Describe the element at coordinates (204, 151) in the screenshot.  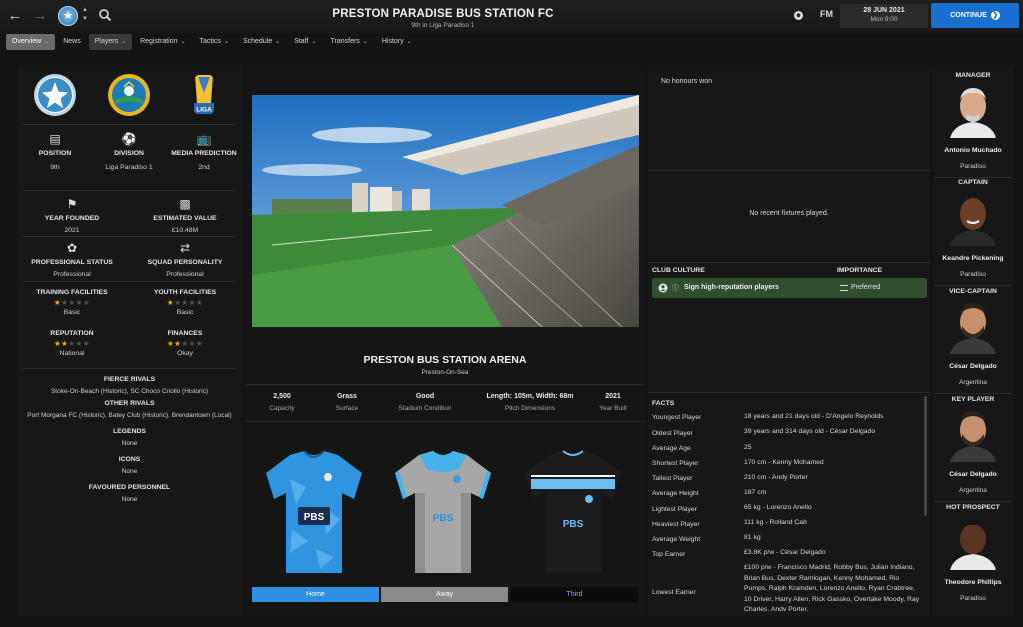
I see `media-prediction-stat: 📺 MEDIA PREDICTION 2nd` at that location.